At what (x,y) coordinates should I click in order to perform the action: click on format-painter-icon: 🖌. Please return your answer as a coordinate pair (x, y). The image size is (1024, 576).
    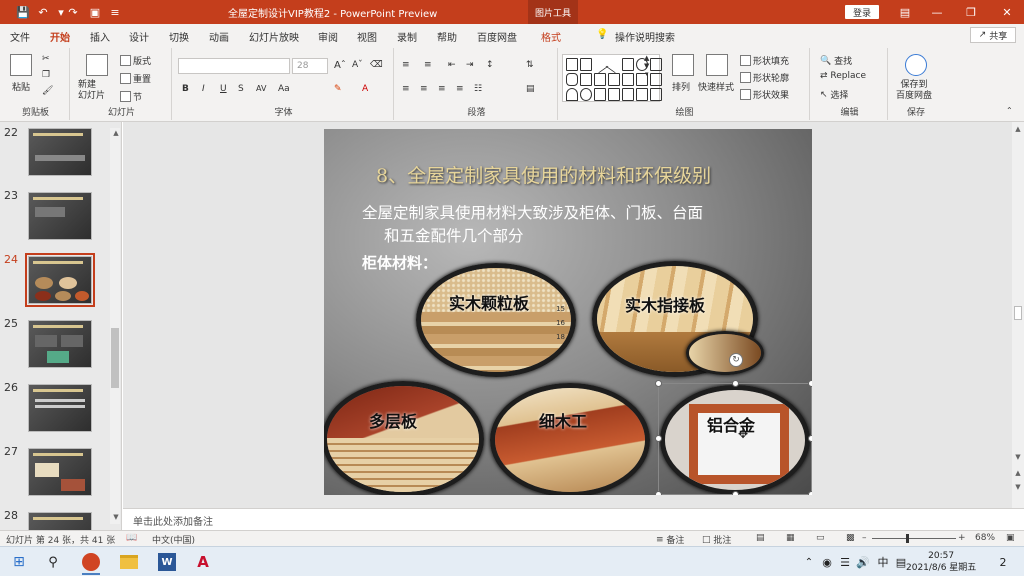
    Looking at the image, I should click on (47, 91).